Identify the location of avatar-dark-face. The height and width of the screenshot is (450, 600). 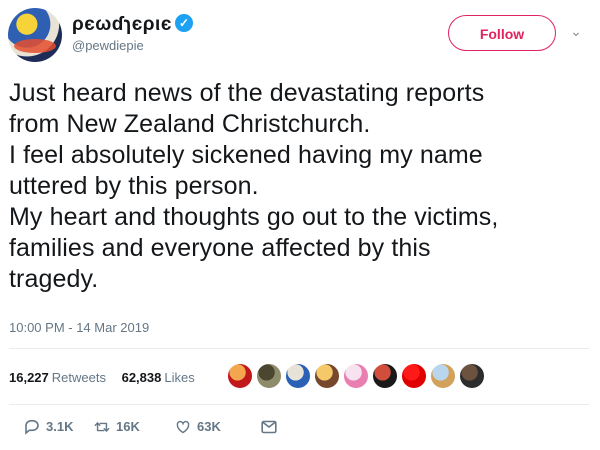
(472, 376).